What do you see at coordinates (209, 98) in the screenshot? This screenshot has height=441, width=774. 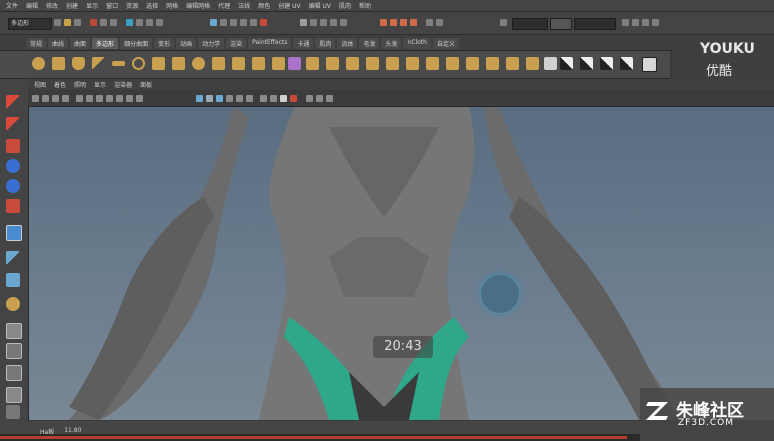 I see `smooth-shade-icon` at bounding box center [209, 98].